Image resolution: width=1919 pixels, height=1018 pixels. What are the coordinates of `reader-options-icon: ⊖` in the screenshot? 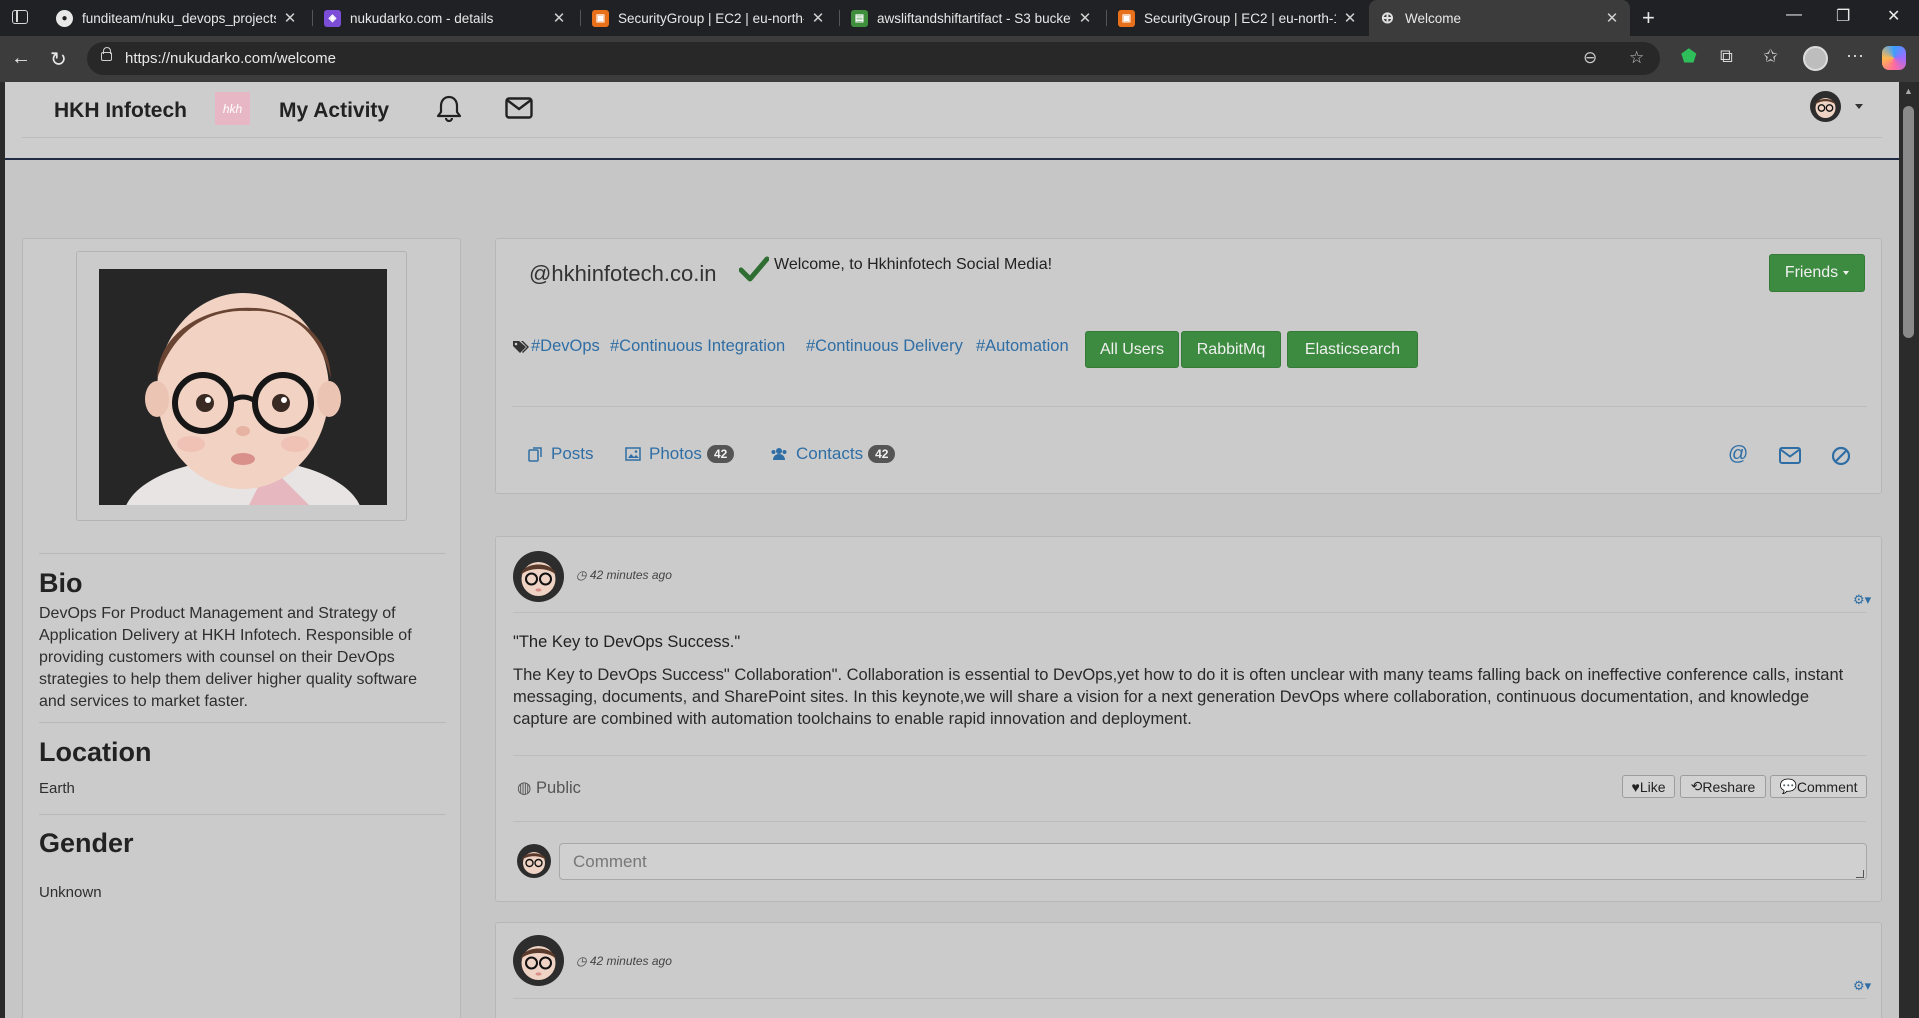 It's located at (1590, 58).